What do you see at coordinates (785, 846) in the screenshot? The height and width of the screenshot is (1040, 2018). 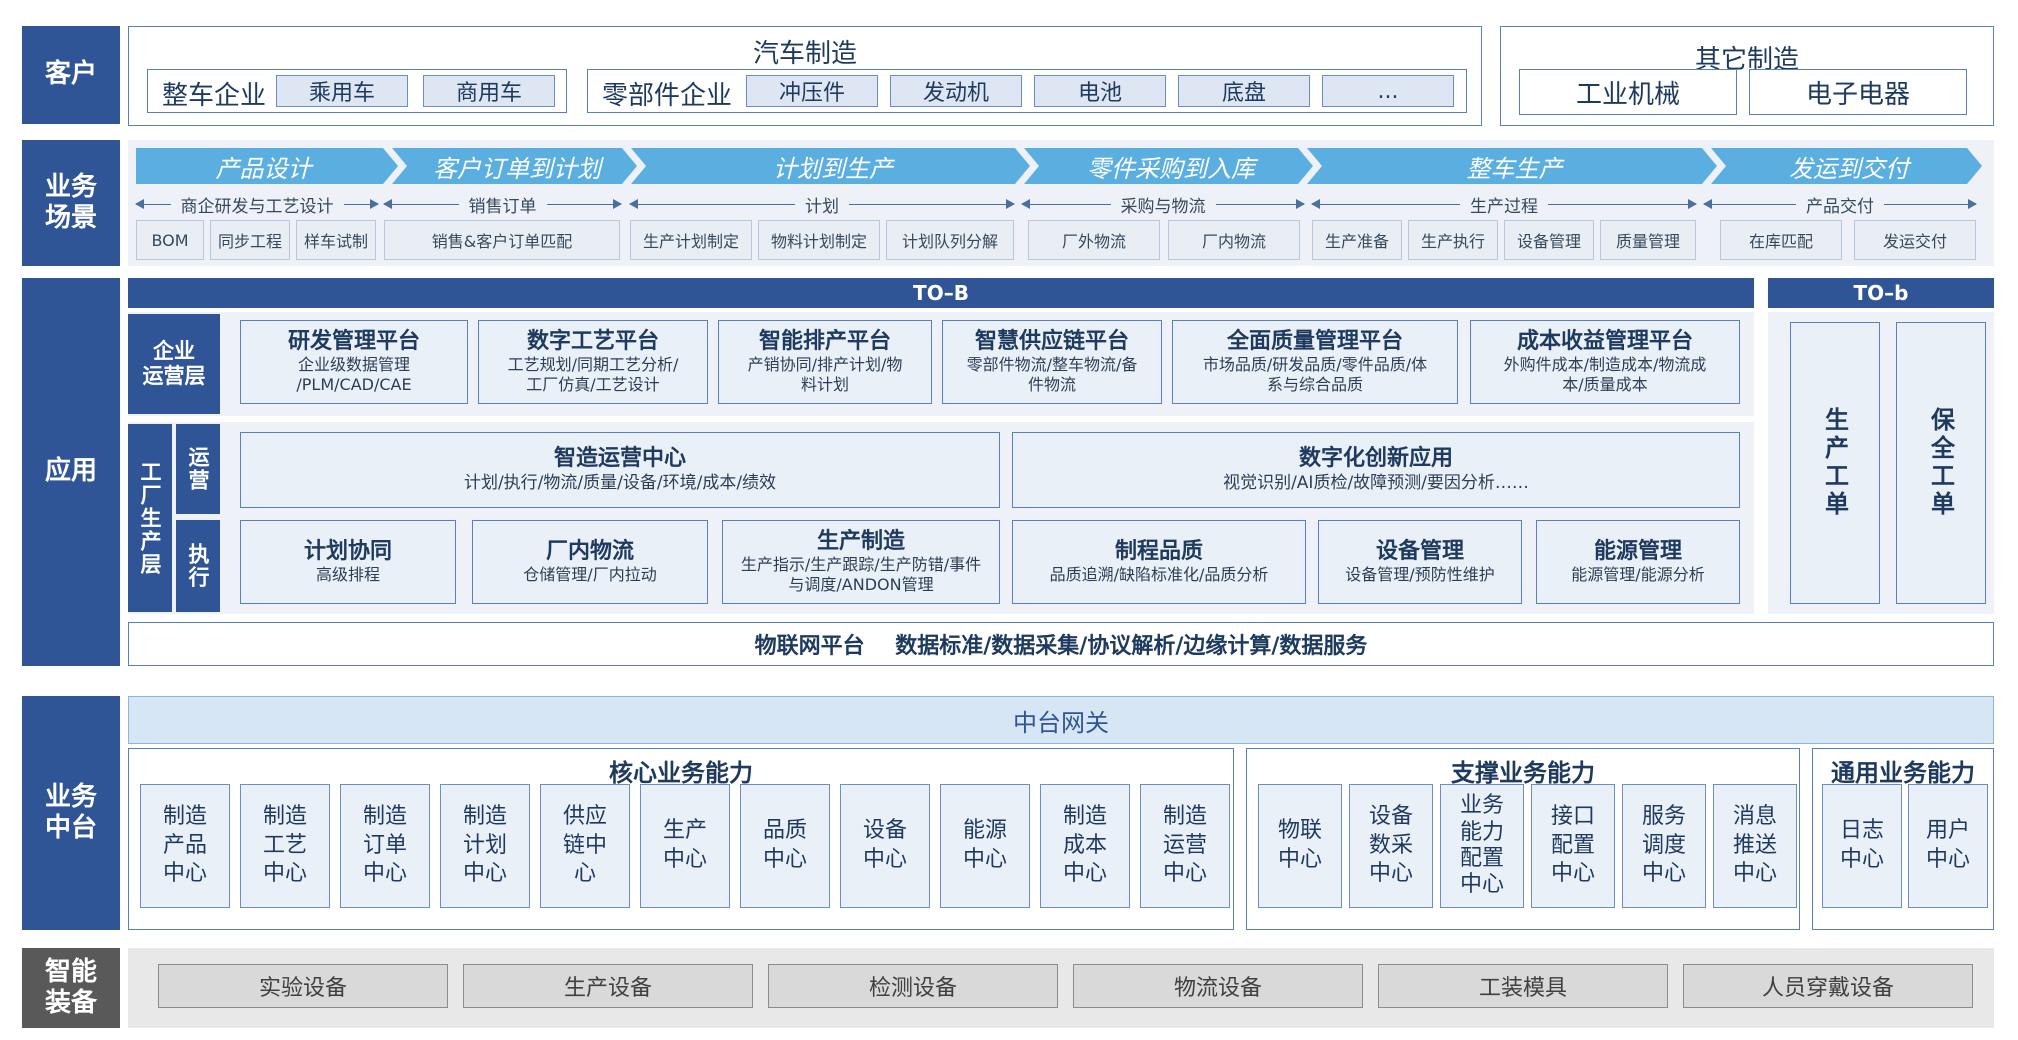 I see `capability-center: 品质 中心` at bounding box center [785, 846].